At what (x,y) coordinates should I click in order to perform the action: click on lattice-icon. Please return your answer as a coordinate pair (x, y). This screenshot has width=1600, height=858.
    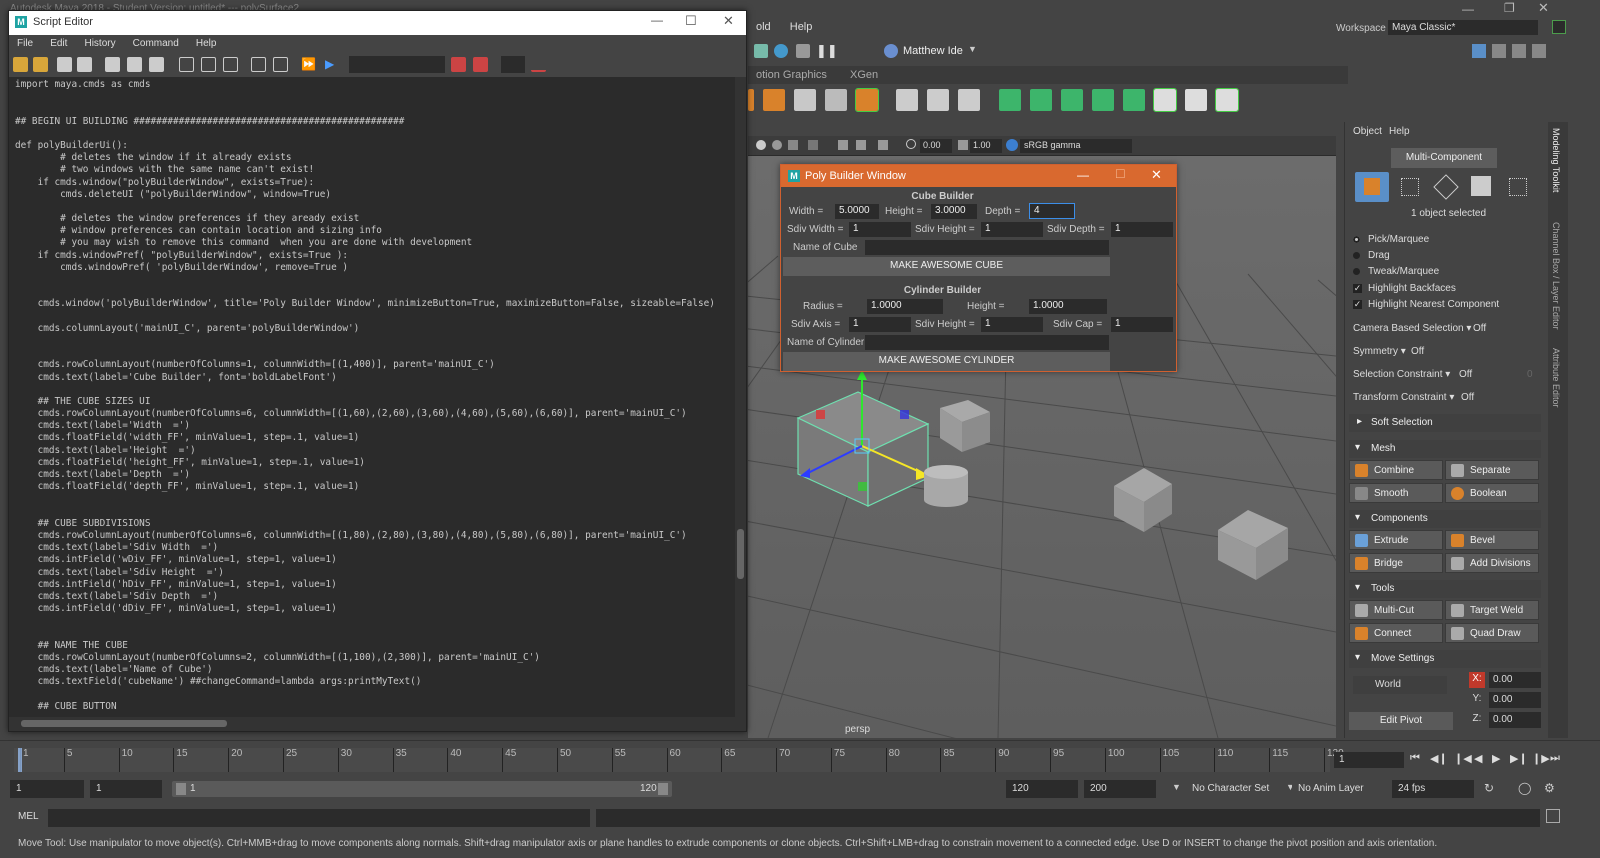
    Looking at the image, I should click on (836, 100).